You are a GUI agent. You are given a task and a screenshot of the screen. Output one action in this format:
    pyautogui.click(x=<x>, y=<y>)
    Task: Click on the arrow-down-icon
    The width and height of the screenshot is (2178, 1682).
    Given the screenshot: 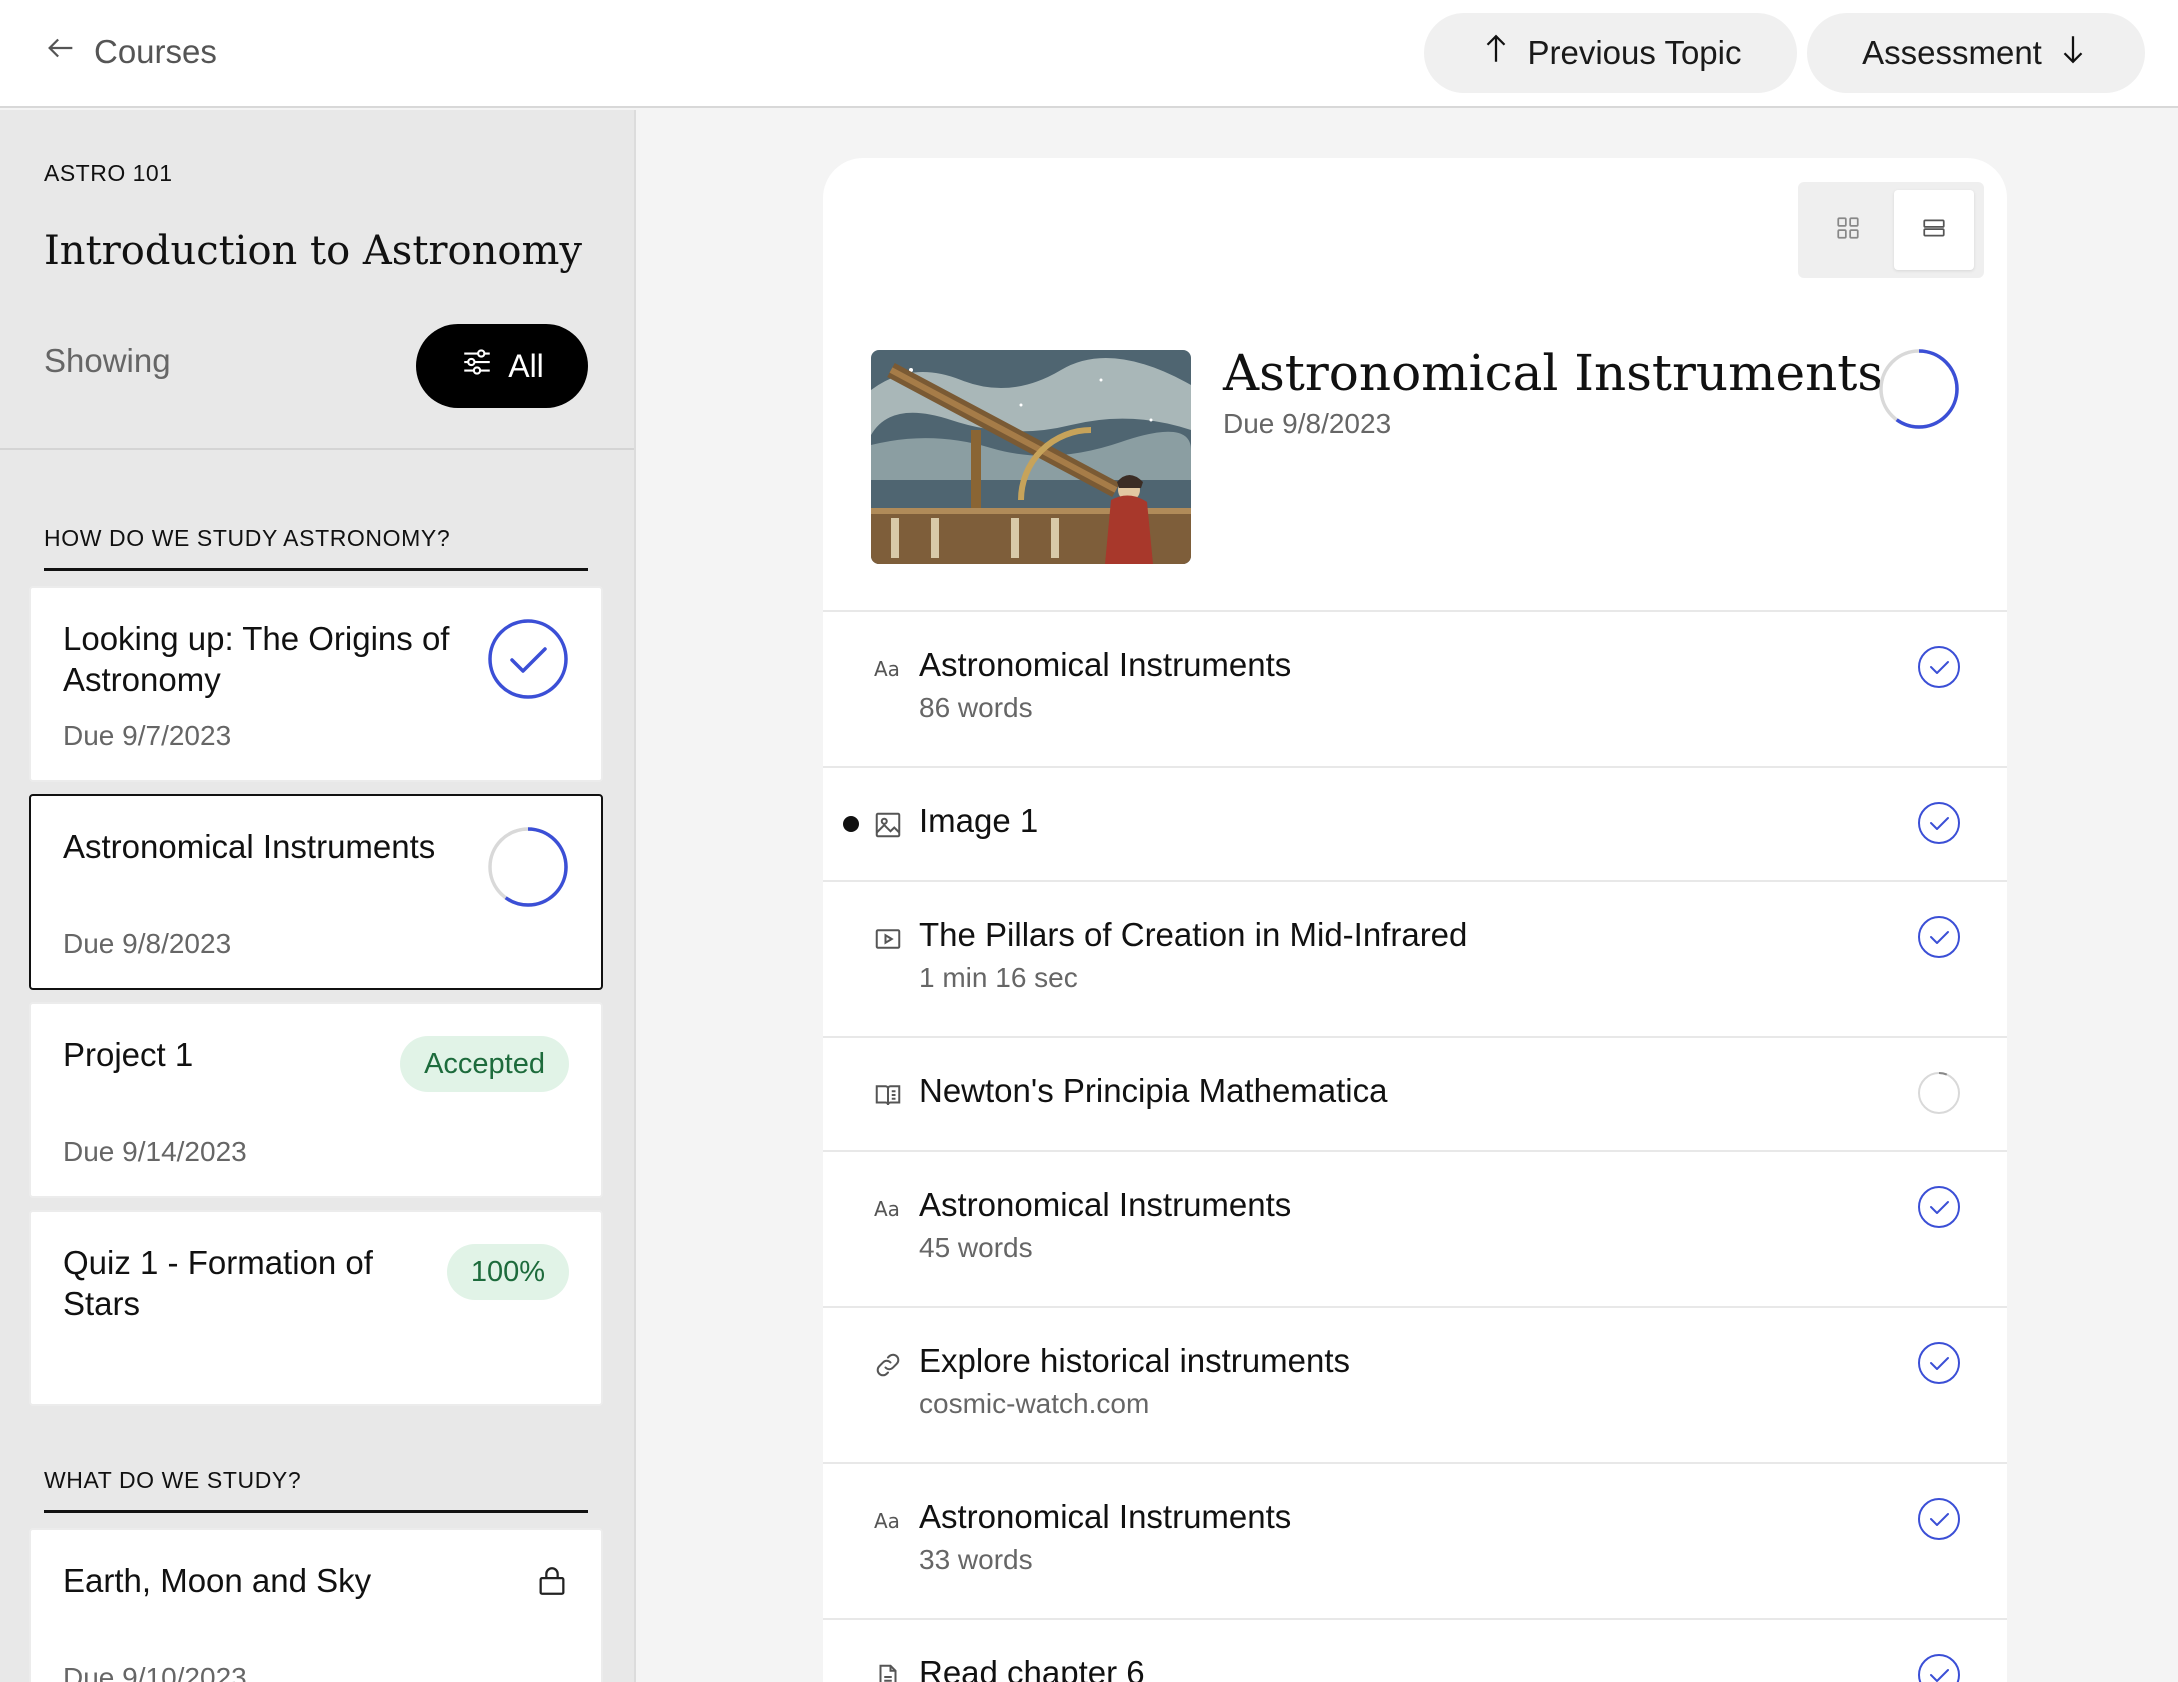 What is the action you would take?
    pyautogui.click(x=2073, y=53)
    